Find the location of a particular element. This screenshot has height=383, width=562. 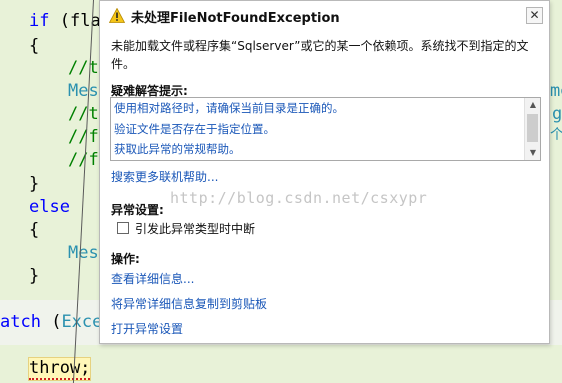

scroll-thumb is located at coordinates (532, 128).